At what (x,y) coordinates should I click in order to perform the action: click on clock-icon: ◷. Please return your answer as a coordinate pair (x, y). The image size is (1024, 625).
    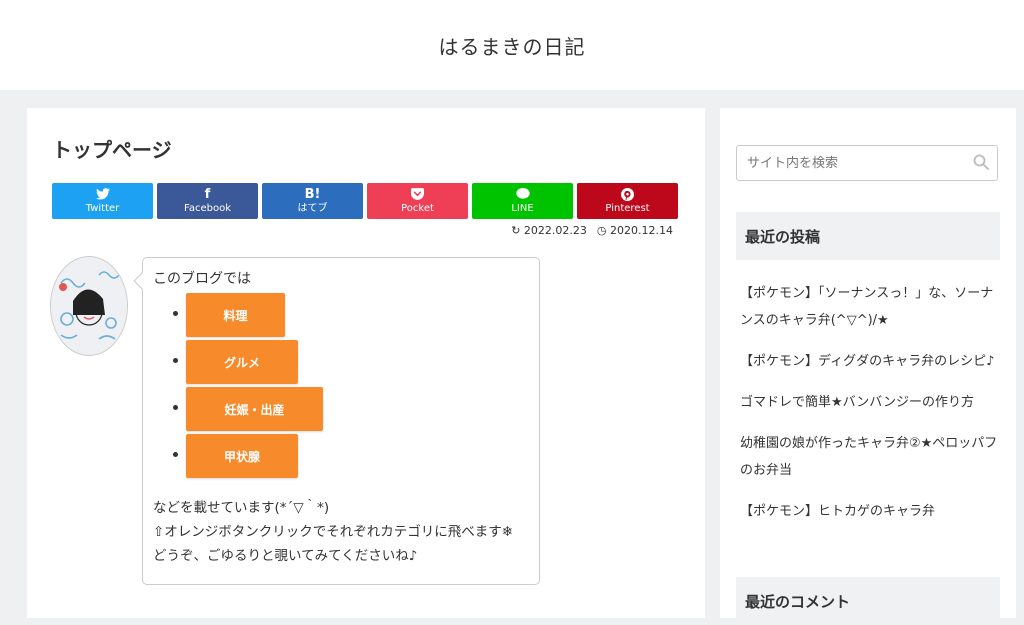
    Looking at the image, I should click on (601, 230).